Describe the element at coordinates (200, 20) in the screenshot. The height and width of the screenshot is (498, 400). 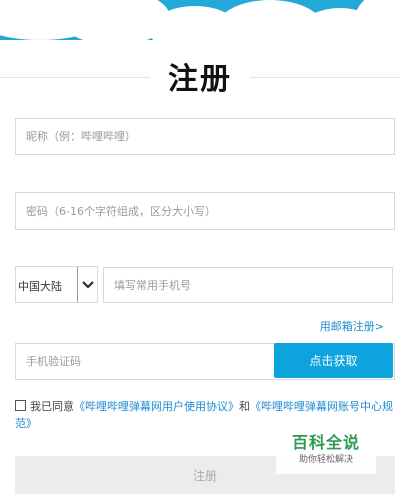
I see `header-cloud-banner` at that location.